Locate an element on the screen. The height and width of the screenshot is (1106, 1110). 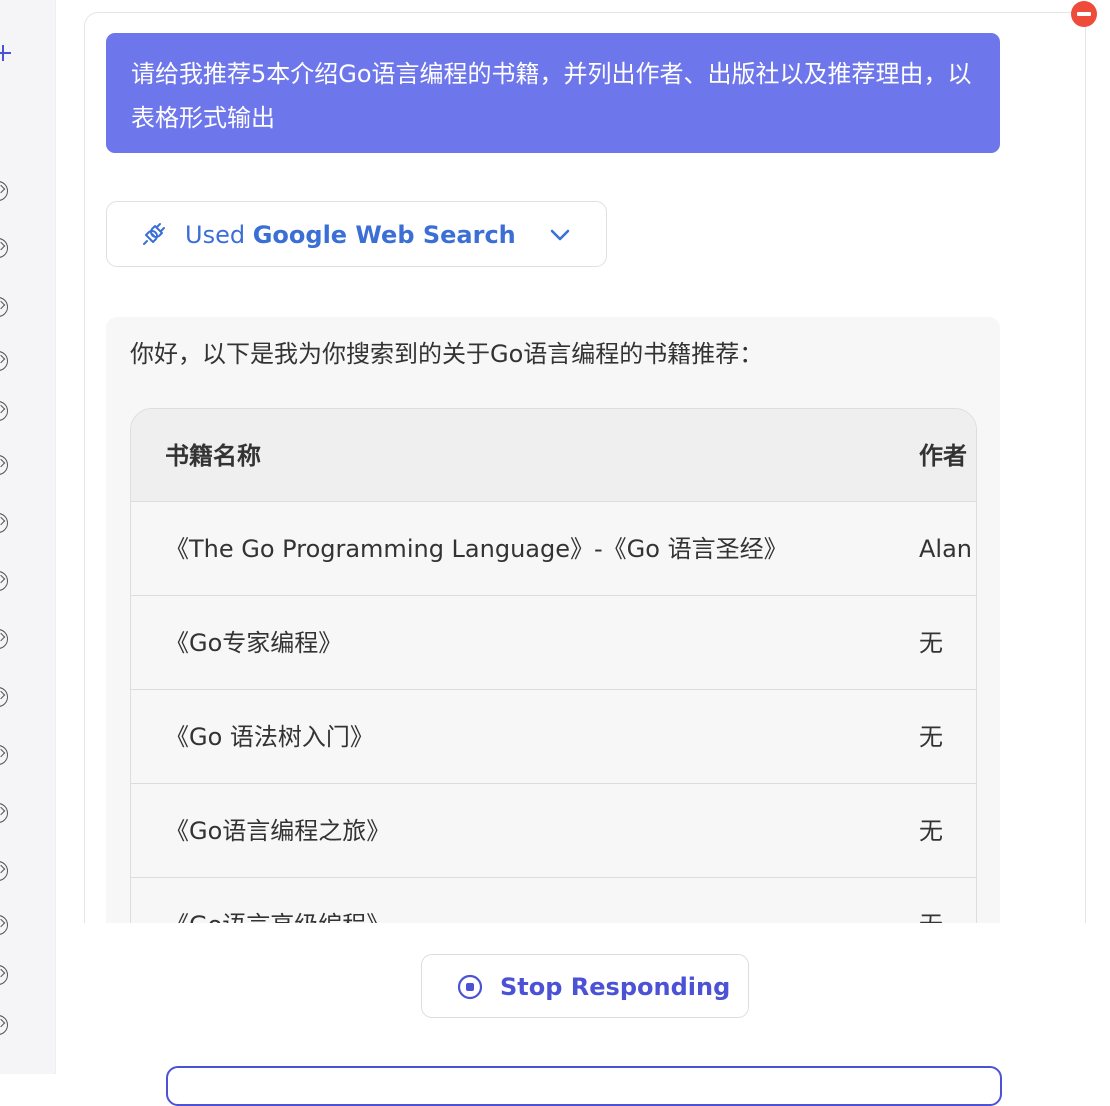
chevron-down-icon is located at coordinates (560, 235).